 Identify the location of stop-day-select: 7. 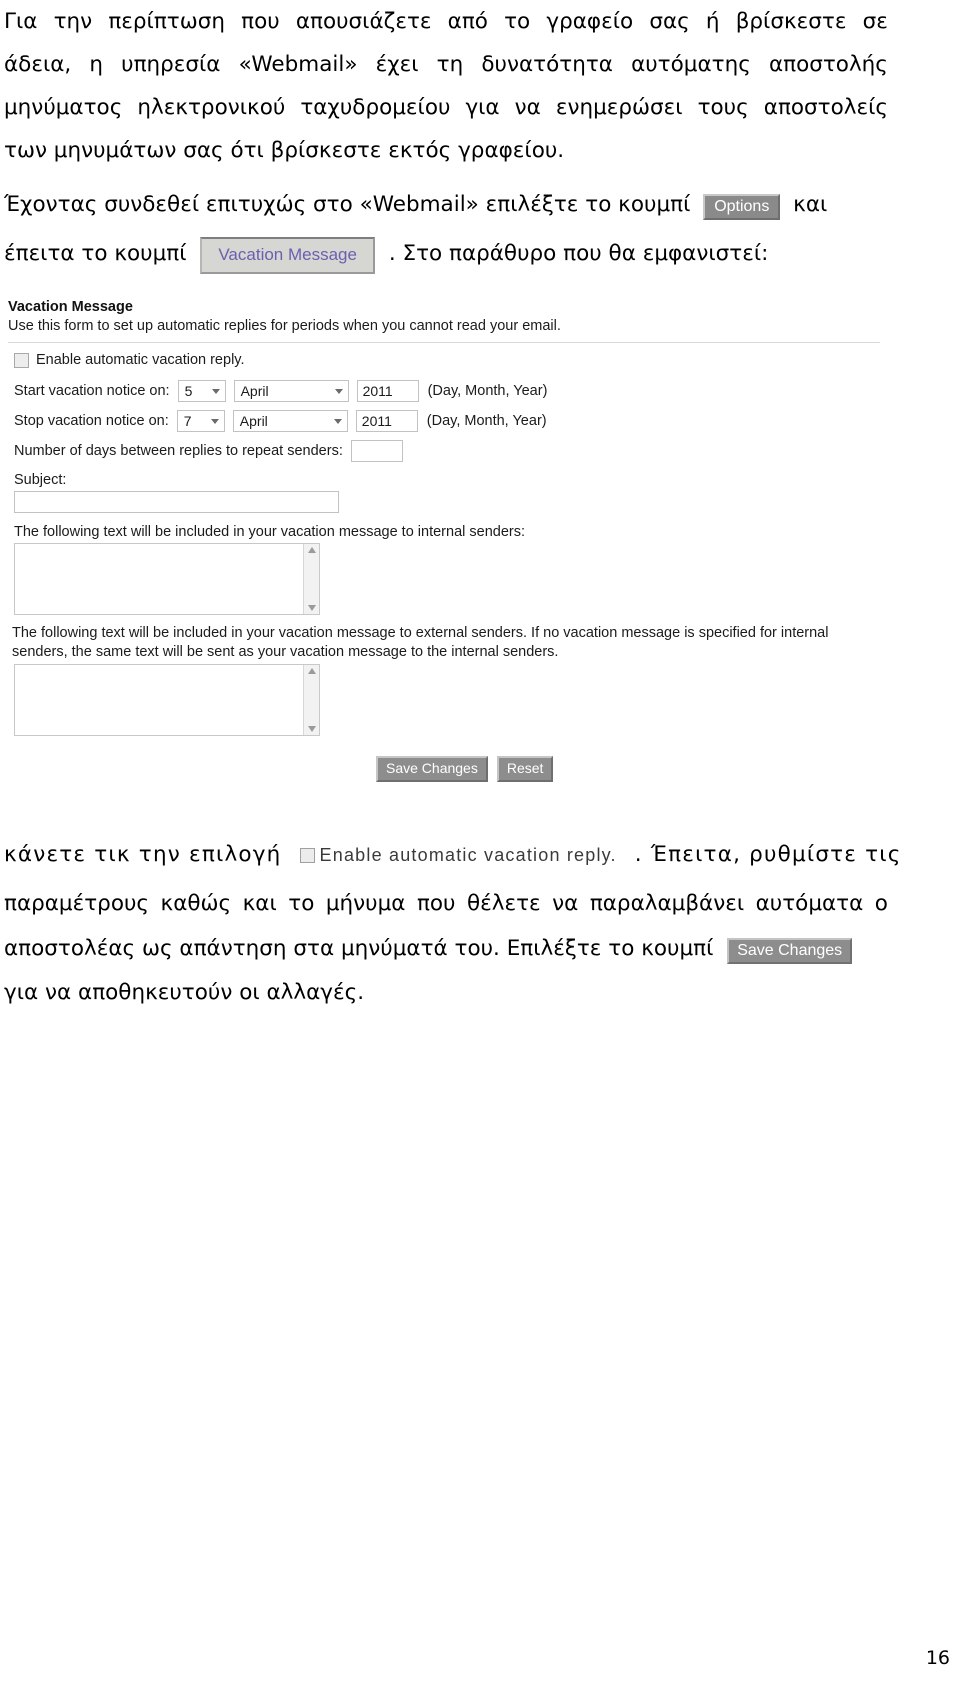
(200, 421).